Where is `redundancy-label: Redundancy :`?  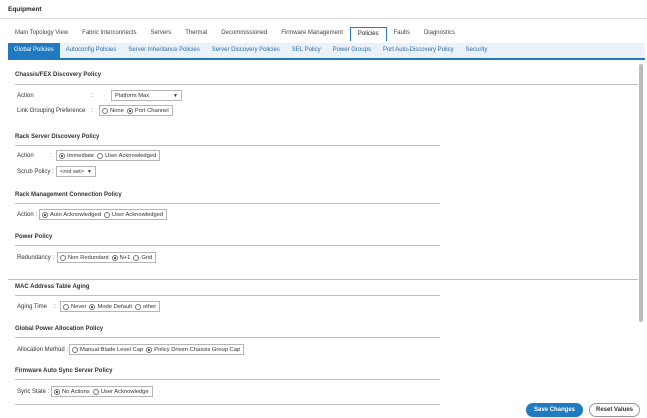 redundancy-label: Redundancy : is located at coordinates (36, 258).